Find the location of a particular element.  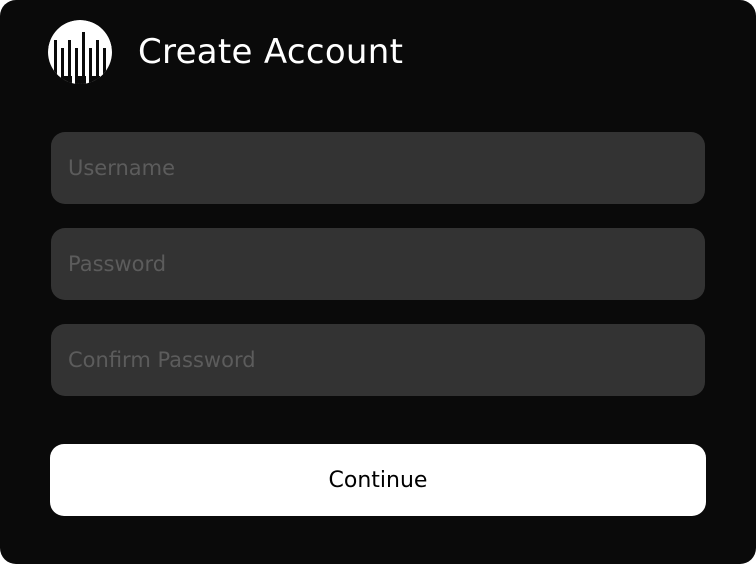

jellyfish-logo-icon is located at coordinates (80, 52).